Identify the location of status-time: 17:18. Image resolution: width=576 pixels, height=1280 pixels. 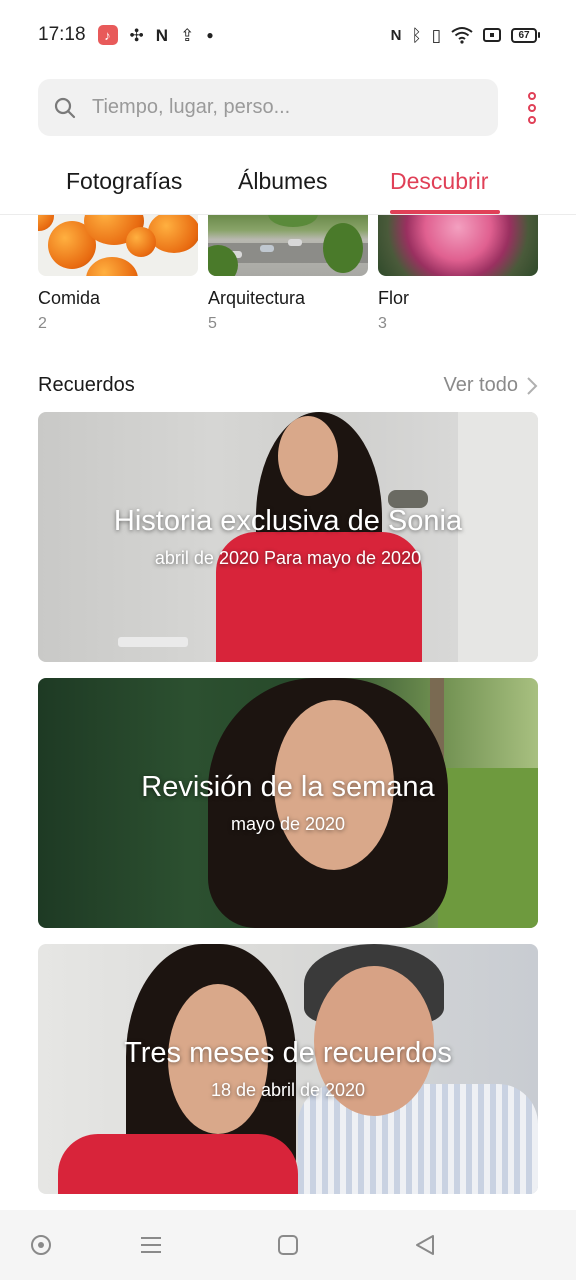
(62, 34).